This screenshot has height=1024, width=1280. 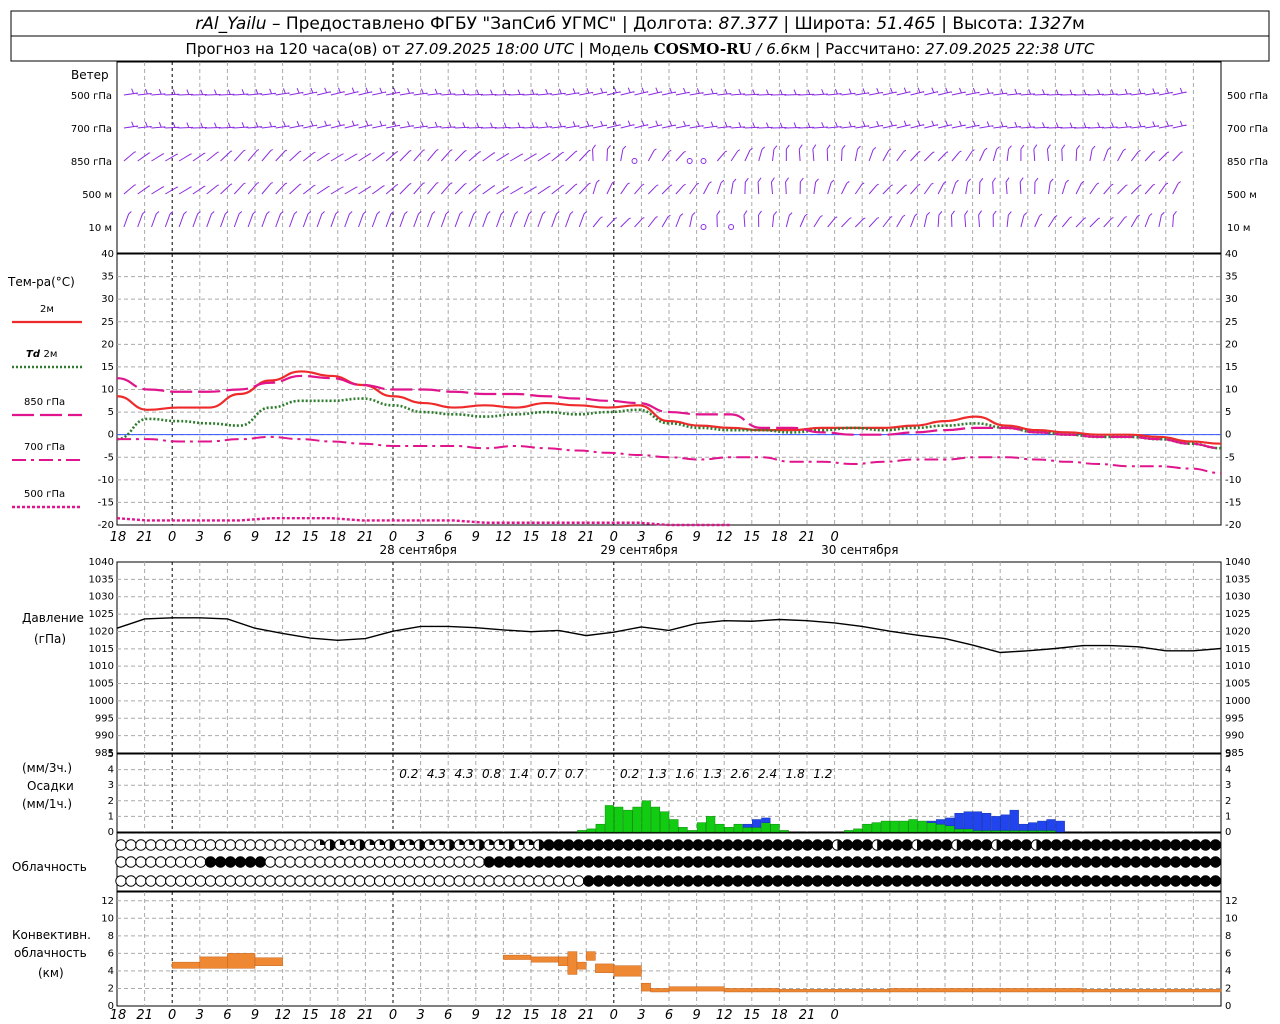 What do you see at coordinates (101, 684) in the screenshot?
I see `ytick-left: 1005` at bounding box center [101, 684].